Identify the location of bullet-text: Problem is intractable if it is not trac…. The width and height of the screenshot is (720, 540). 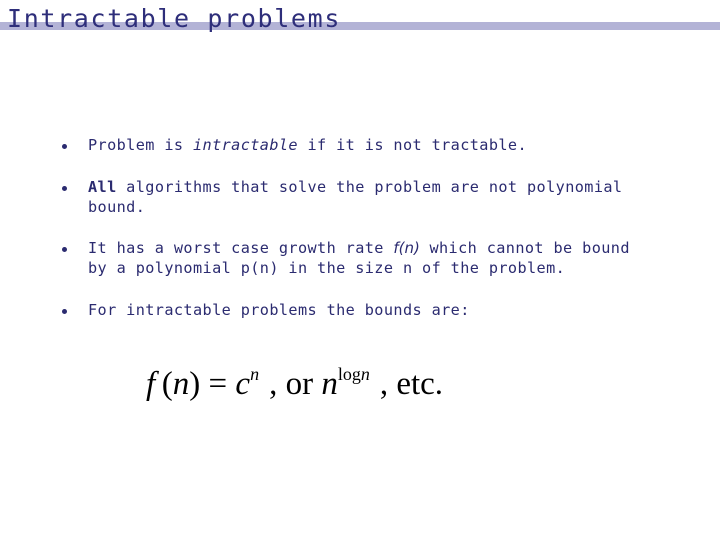
(388, 145).